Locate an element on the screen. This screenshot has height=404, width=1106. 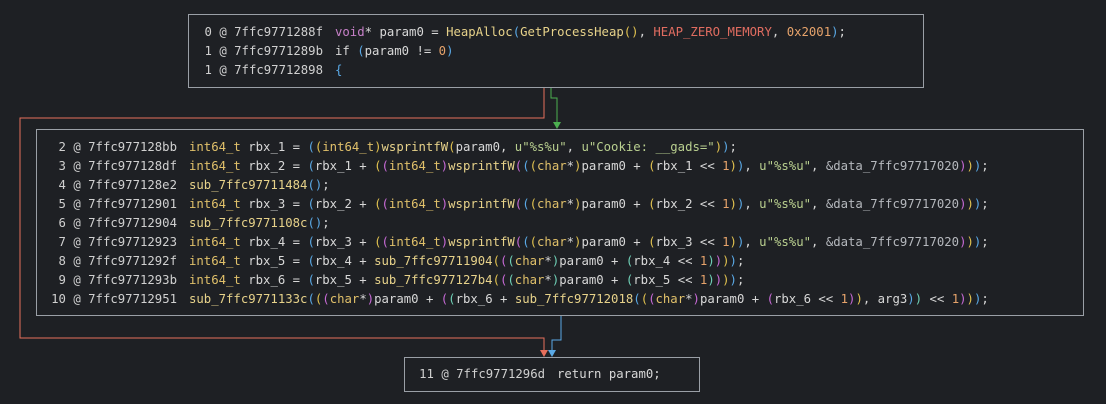
code-token: param0 is located at coordinates (401, 32).